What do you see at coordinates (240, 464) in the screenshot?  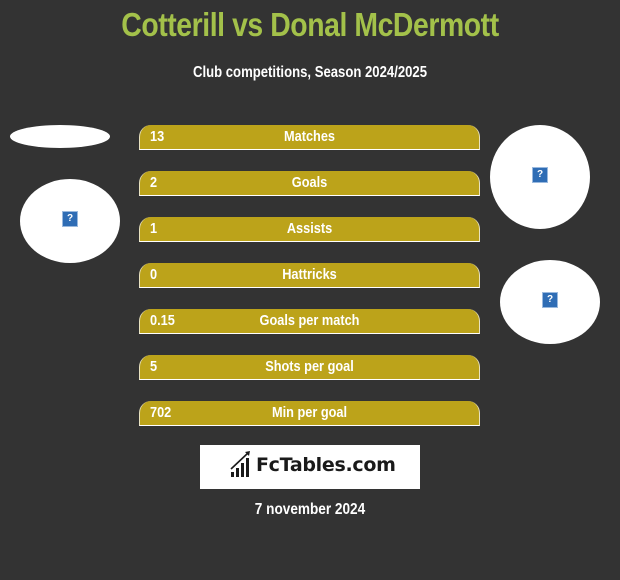 I see `bar-chart-icon` at bounding box center [240, 464].